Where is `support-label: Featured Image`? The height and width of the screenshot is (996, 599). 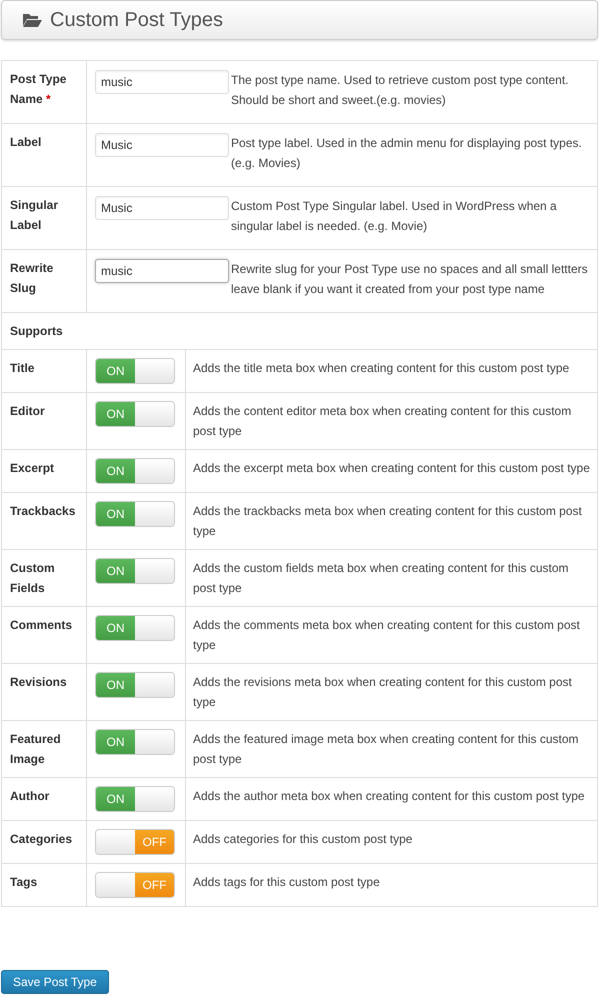 support-label: Featured Image is located at coordinates (35, 749).